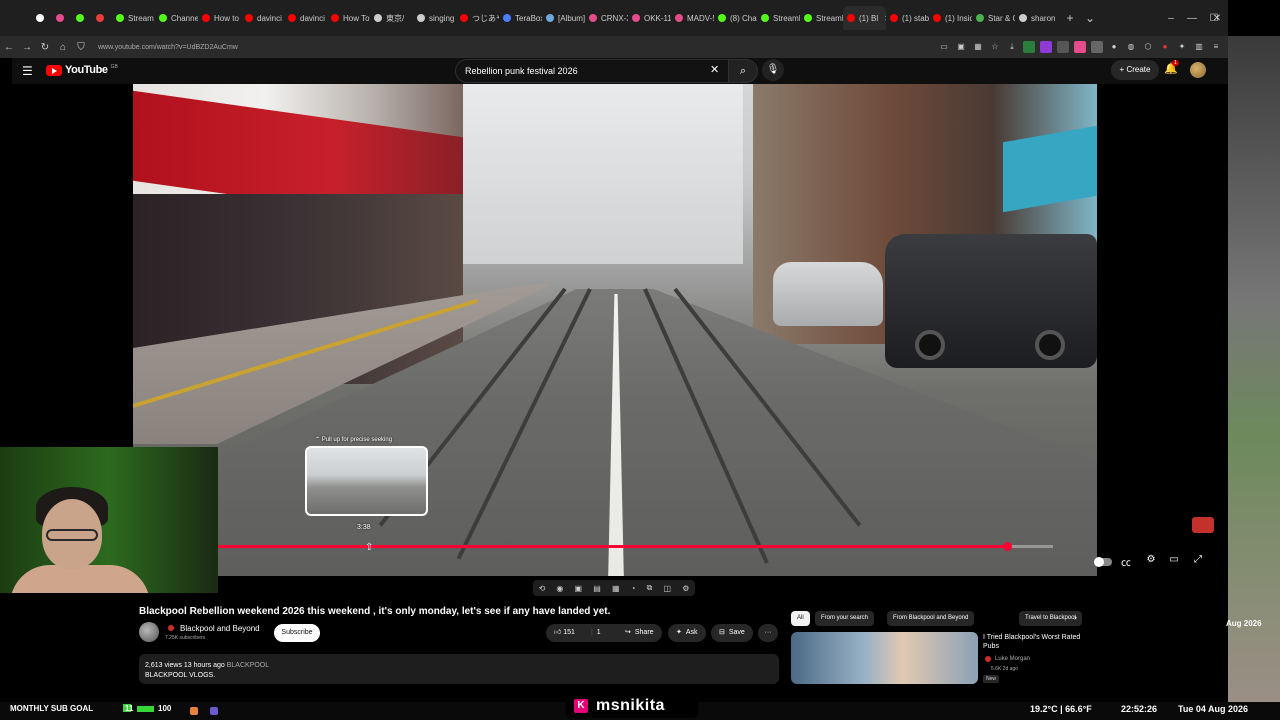 This screenshot has width=1280, height=720. I want to click on autoplay-toggle, so click(1103, 562).